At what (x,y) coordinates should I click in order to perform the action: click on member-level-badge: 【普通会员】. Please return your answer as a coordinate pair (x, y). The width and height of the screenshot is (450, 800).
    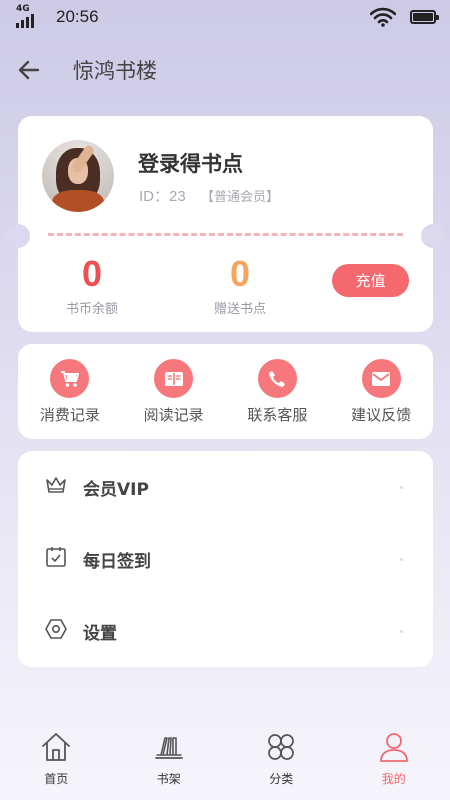
    Looking at the image, I should click on (240, 197).